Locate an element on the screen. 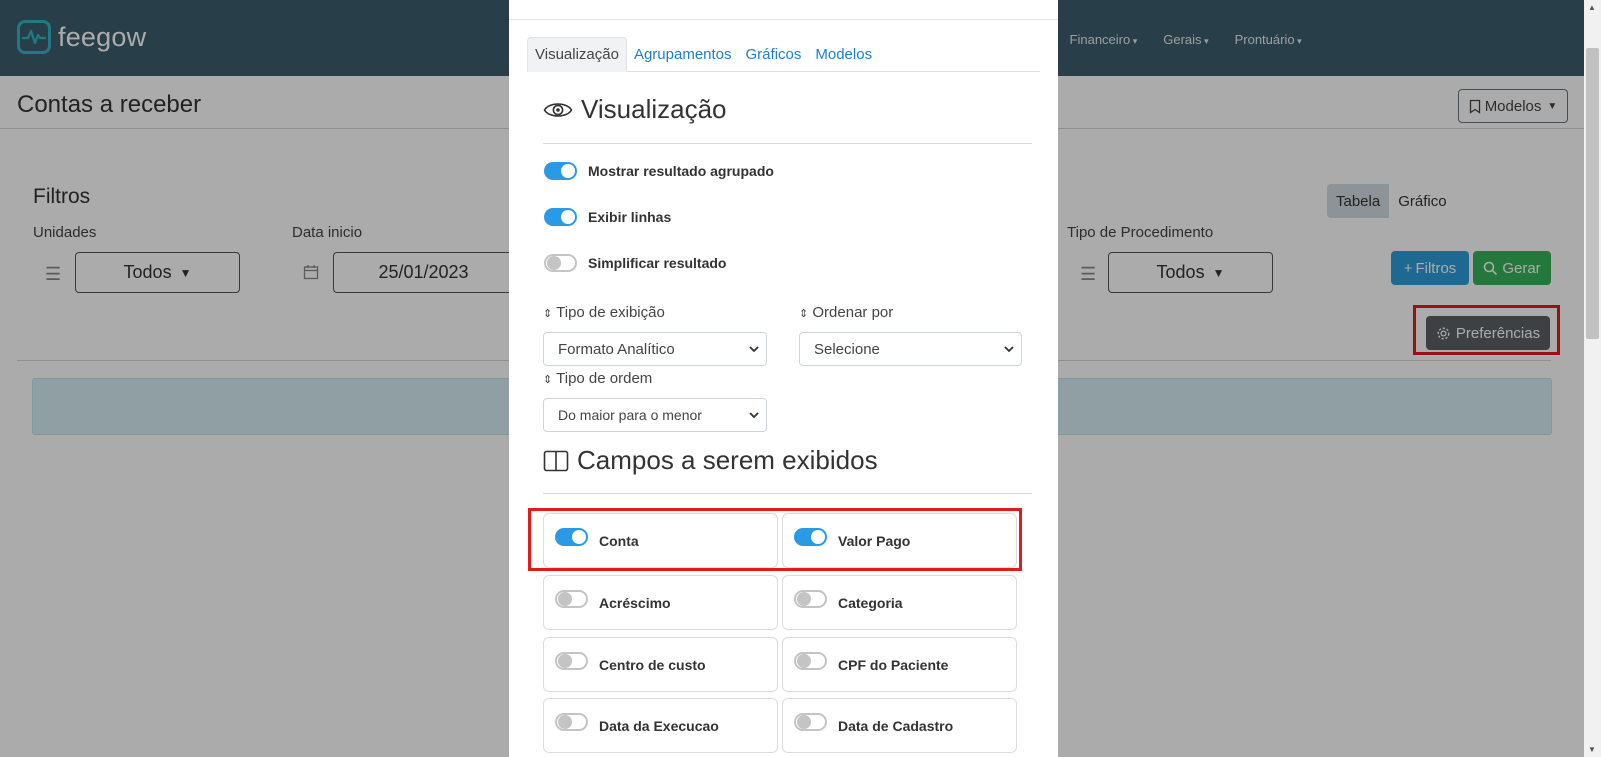 Image resolution: width=1601 pixels, height=757 pixels. modal-header-divider is located at coordinates (783, 19).